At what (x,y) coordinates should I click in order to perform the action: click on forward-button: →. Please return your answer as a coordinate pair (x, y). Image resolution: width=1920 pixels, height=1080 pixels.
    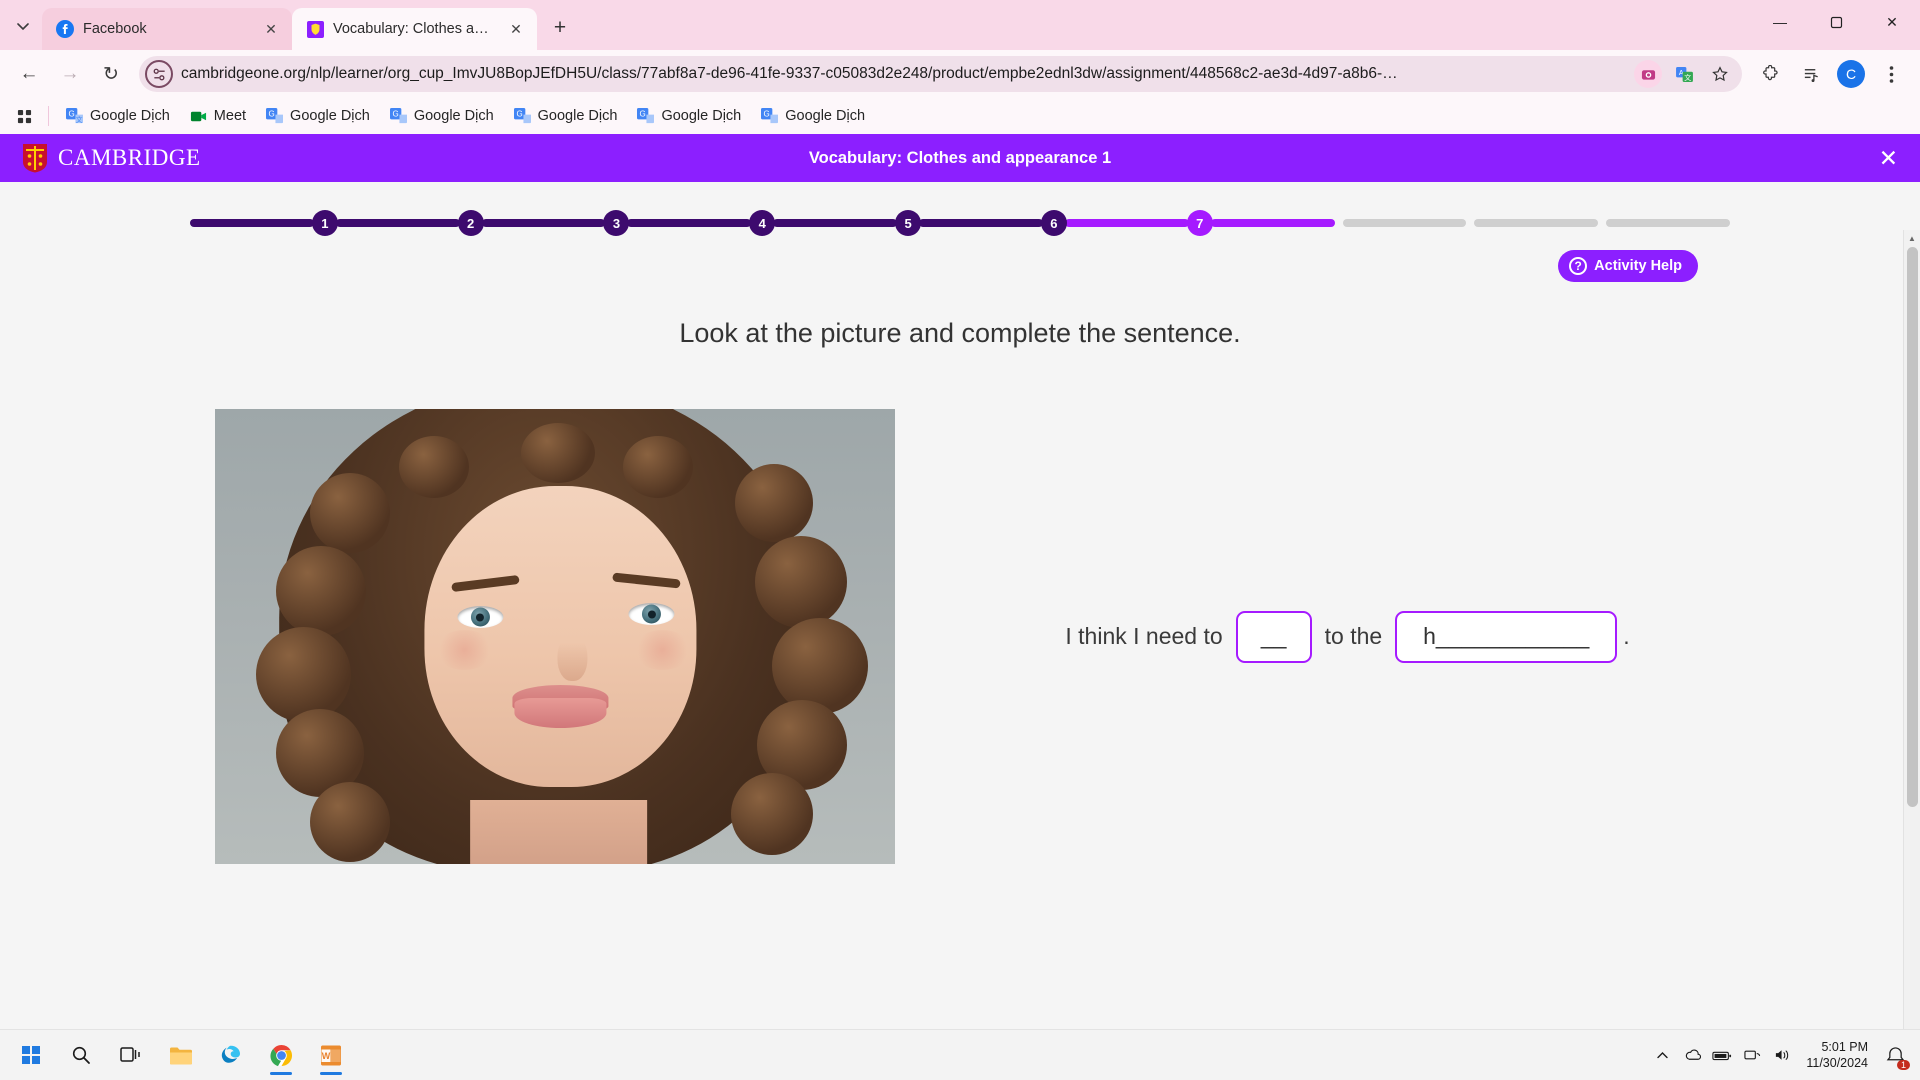
    Looking at the image, I should click on (70, 74).